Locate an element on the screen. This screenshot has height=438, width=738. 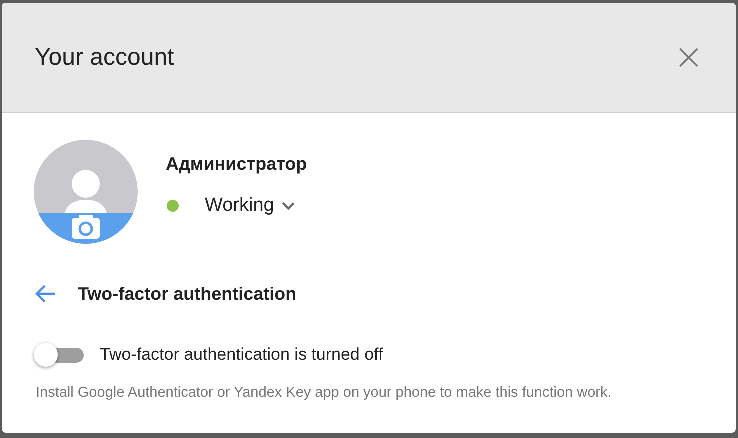
status-dropdown: Working is located at coordinates (250, 206).